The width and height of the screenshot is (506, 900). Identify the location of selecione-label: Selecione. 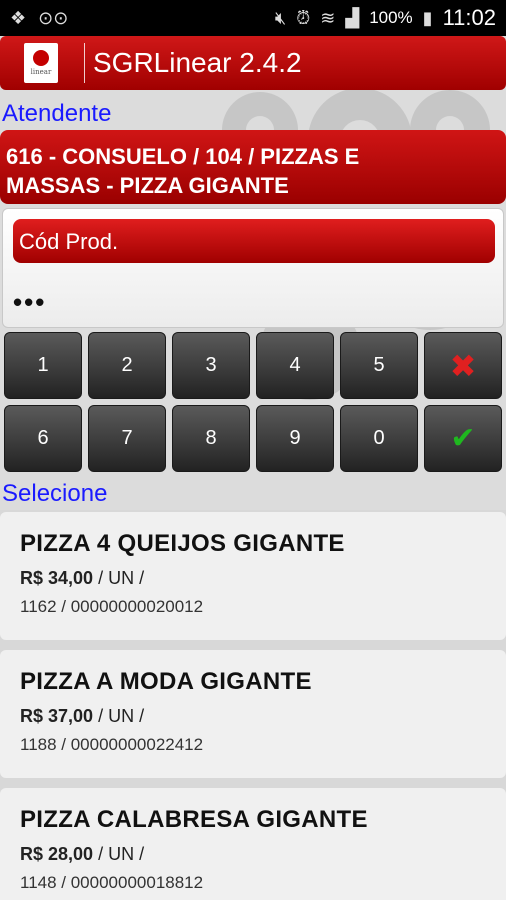
(55, 493).